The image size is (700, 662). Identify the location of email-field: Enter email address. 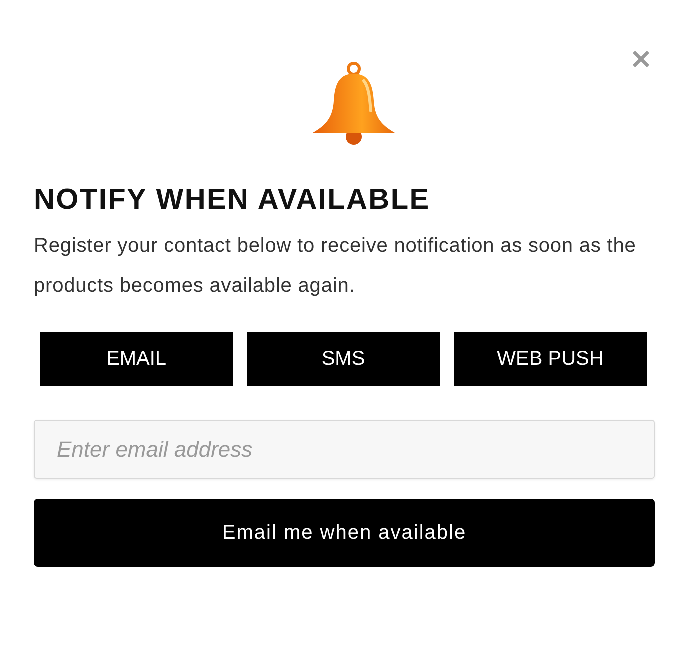
(344, 449).